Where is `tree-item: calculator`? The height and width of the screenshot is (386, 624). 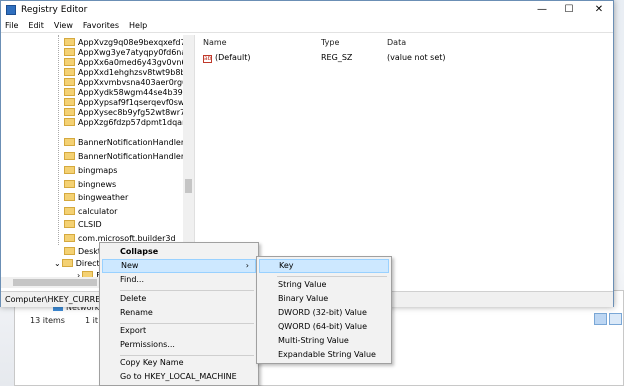 tree-item: calculator is located at coordinates (90, 211).